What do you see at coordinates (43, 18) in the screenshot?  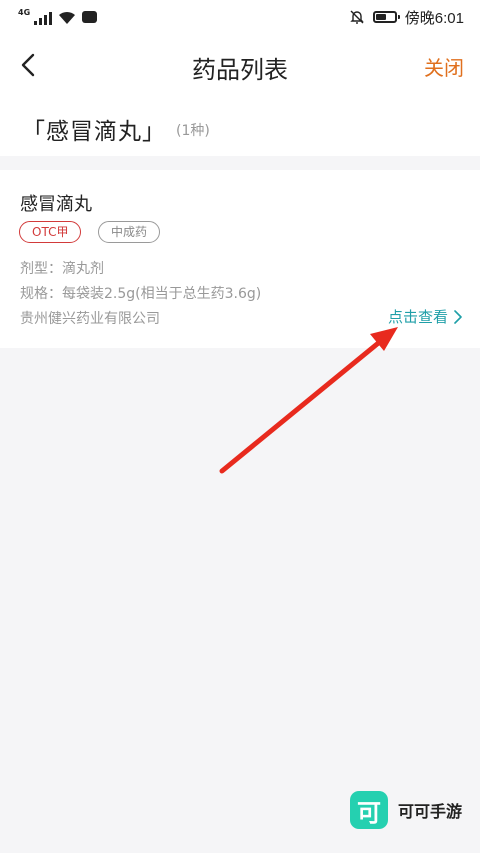 I see `signal-icon` at bounding box center [43, 18].